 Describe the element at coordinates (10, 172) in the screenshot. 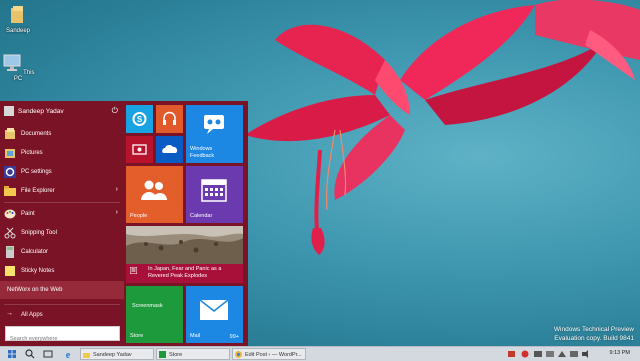

I see `settings-gear-icon` at that location.